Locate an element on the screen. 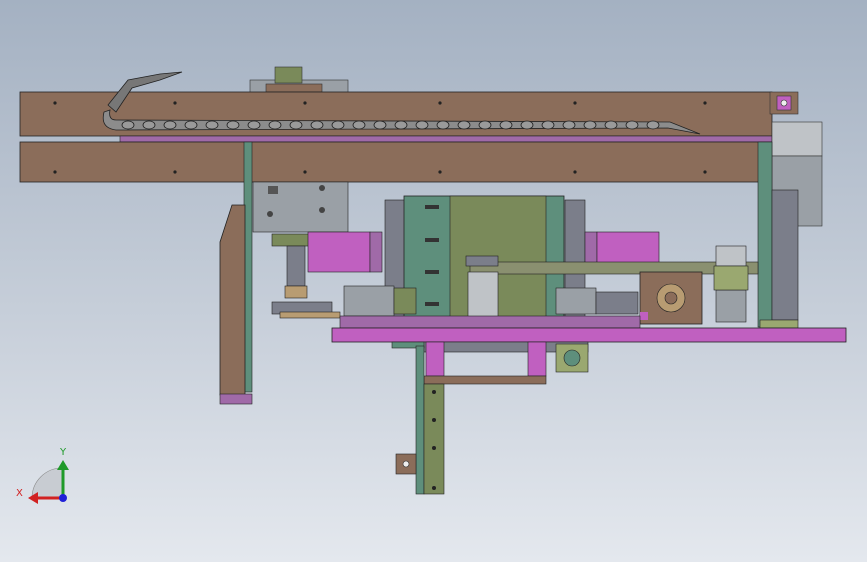 Image resolution: width=867 pixels, height=562 pixels. base-plate is located at coordinates (589, 335).